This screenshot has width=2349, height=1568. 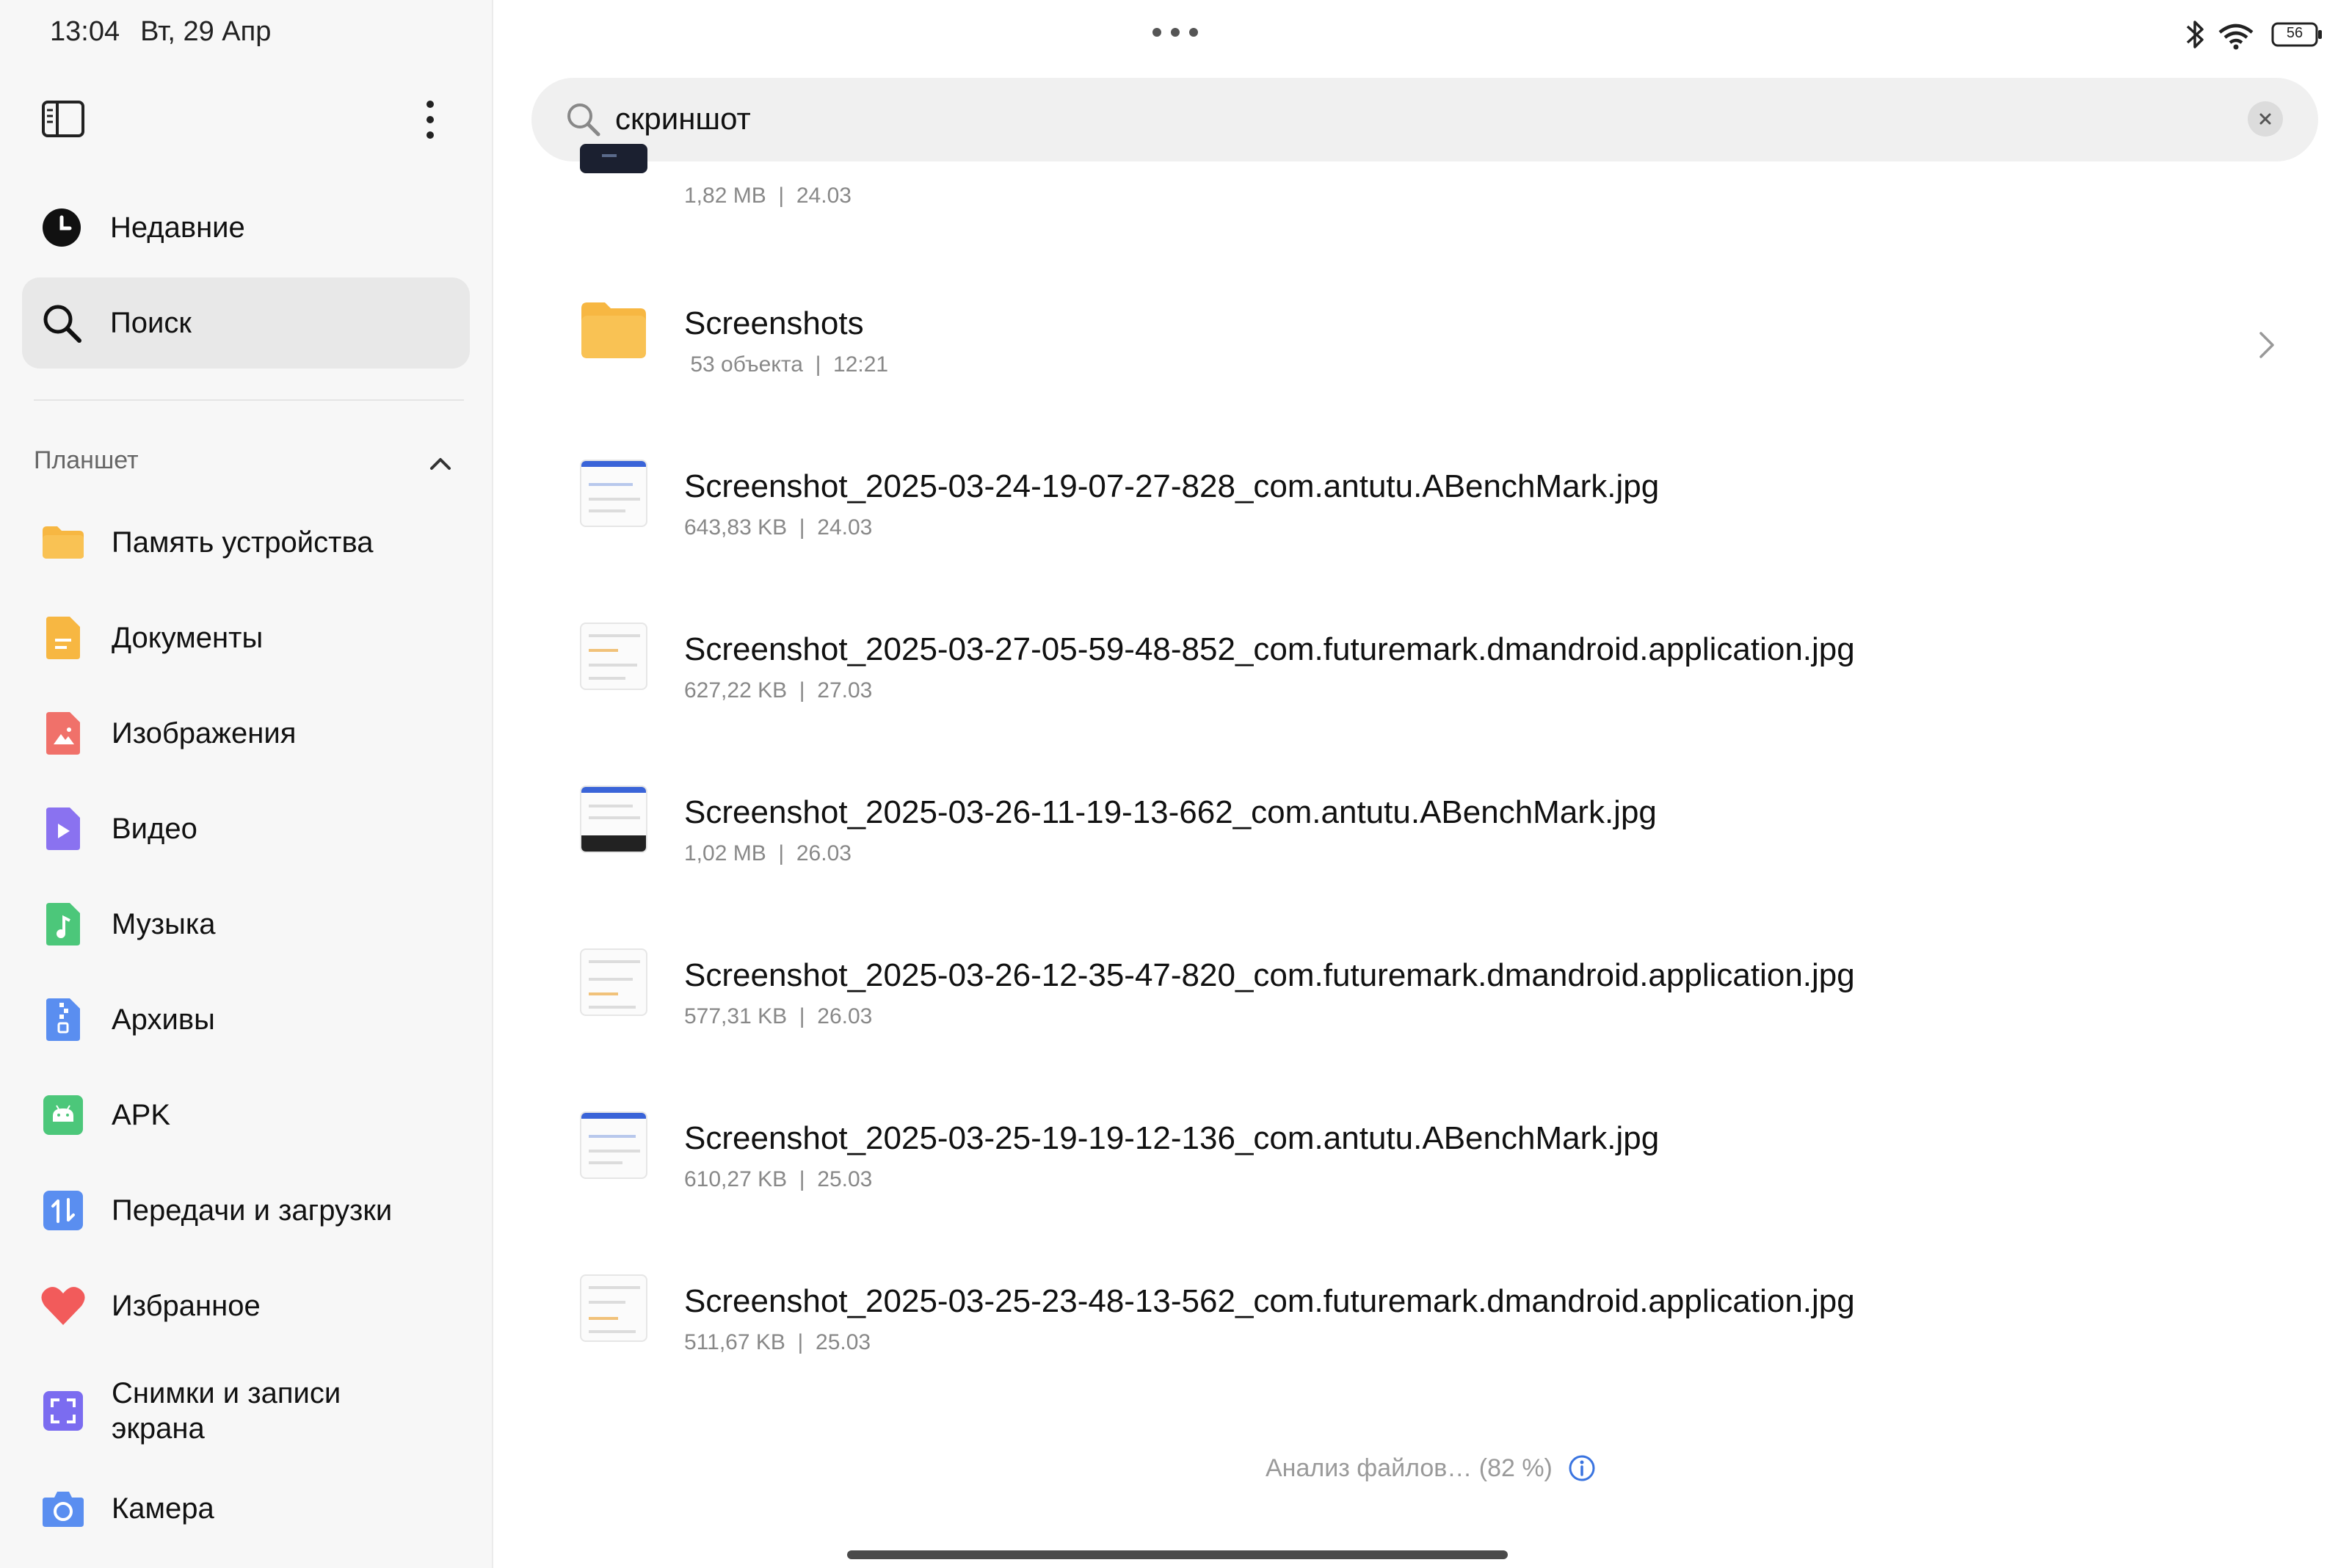 I want to click on sidebar-item-device-storage: Память устройства, so click(x=246, y=542).